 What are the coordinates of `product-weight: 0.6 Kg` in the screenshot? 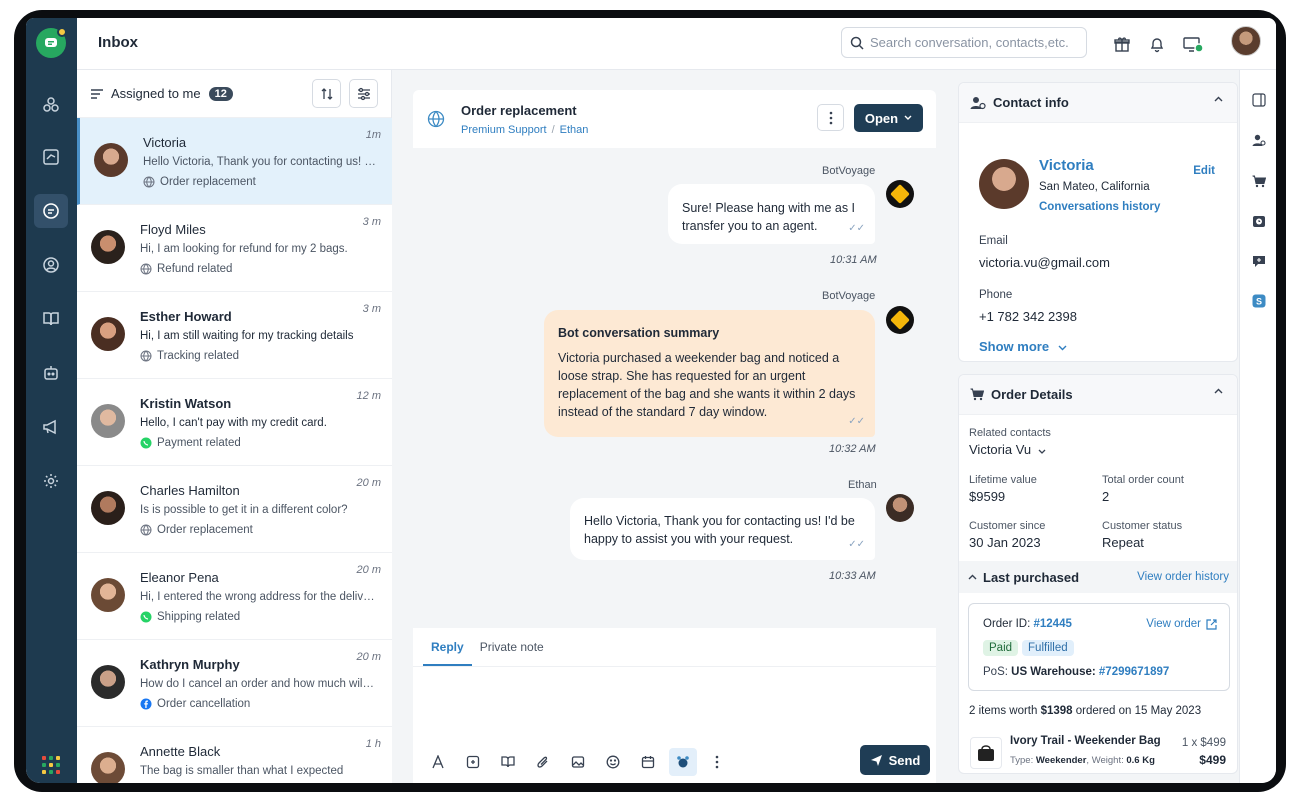 It's located at (1140, 760).